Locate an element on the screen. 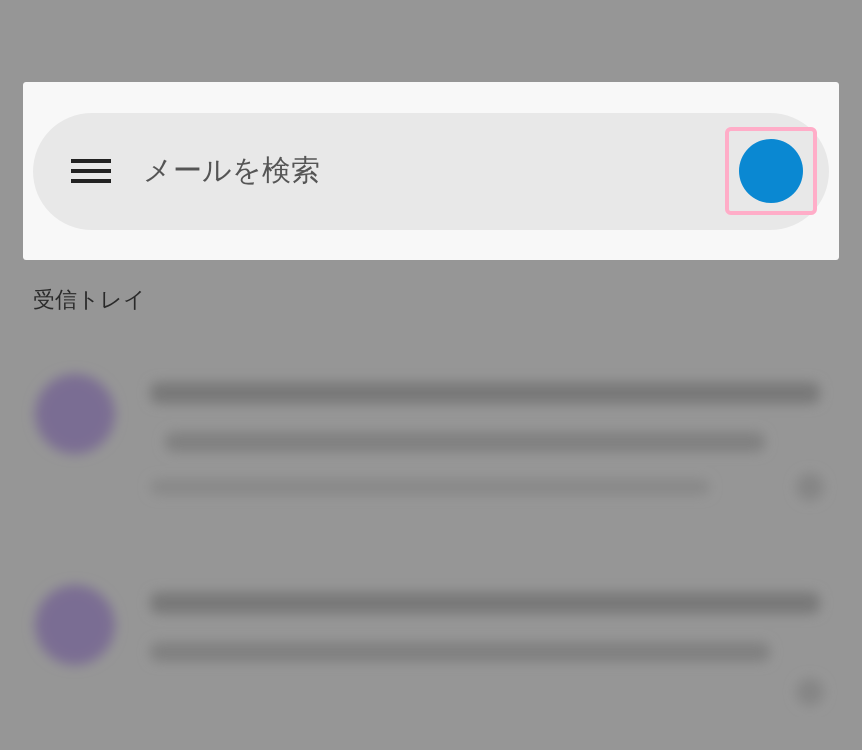 The width and height of the screenshot is (862, 750). search-input: メールを検索 is located at coordinates (434, 171).